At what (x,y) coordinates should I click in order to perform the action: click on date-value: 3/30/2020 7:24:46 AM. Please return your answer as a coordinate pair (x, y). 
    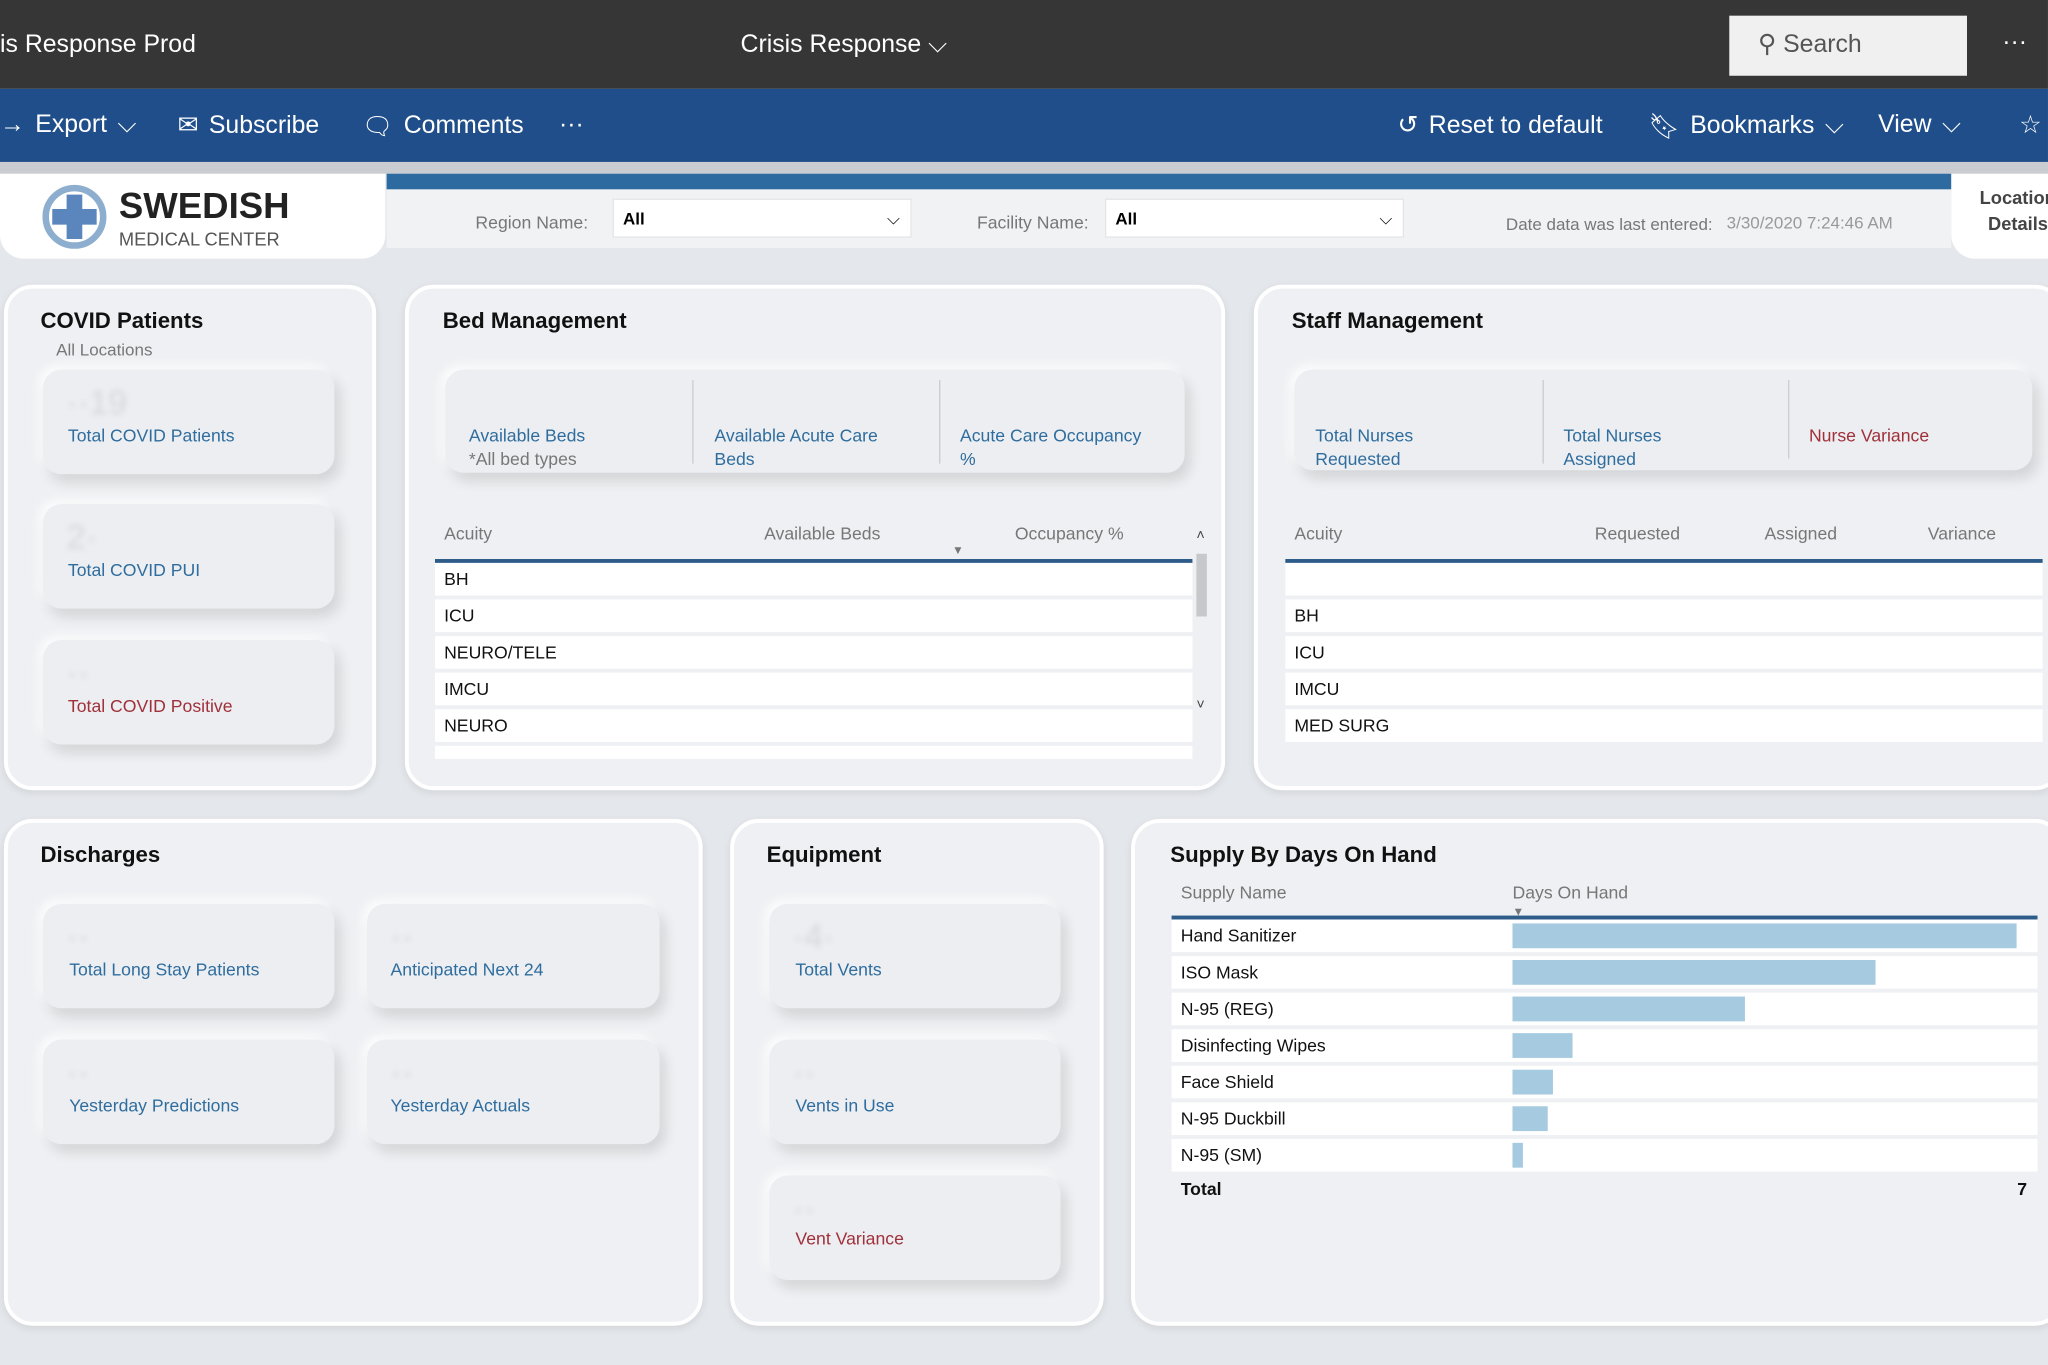
    Looking at the image, I should click on (1809, 222).